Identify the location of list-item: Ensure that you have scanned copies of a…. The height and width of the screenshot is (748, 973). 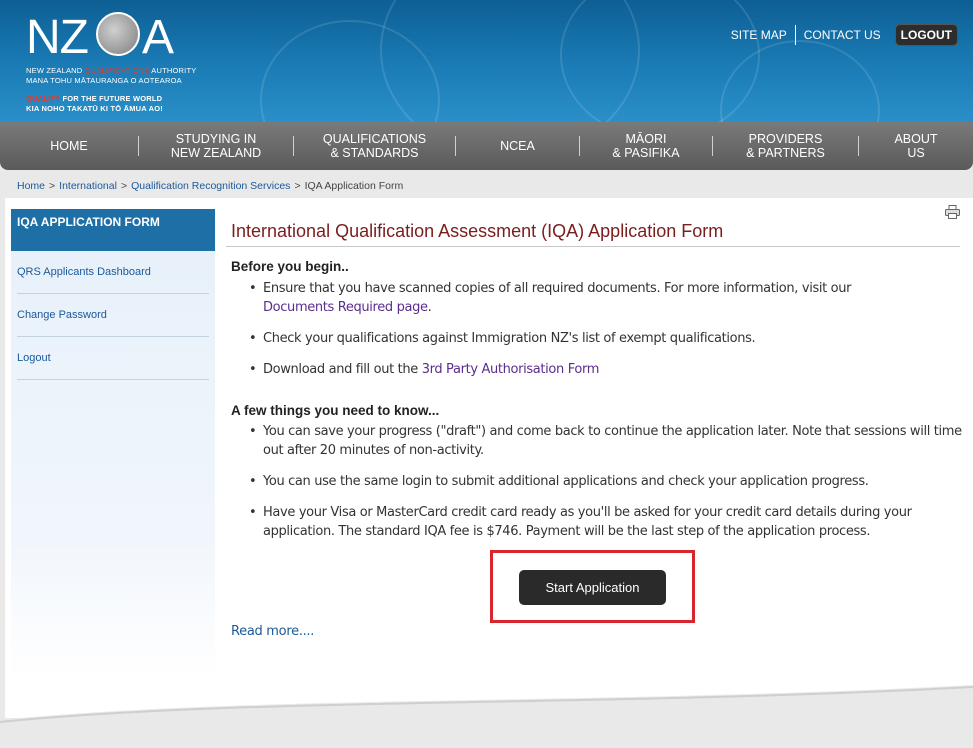
(606, 298).